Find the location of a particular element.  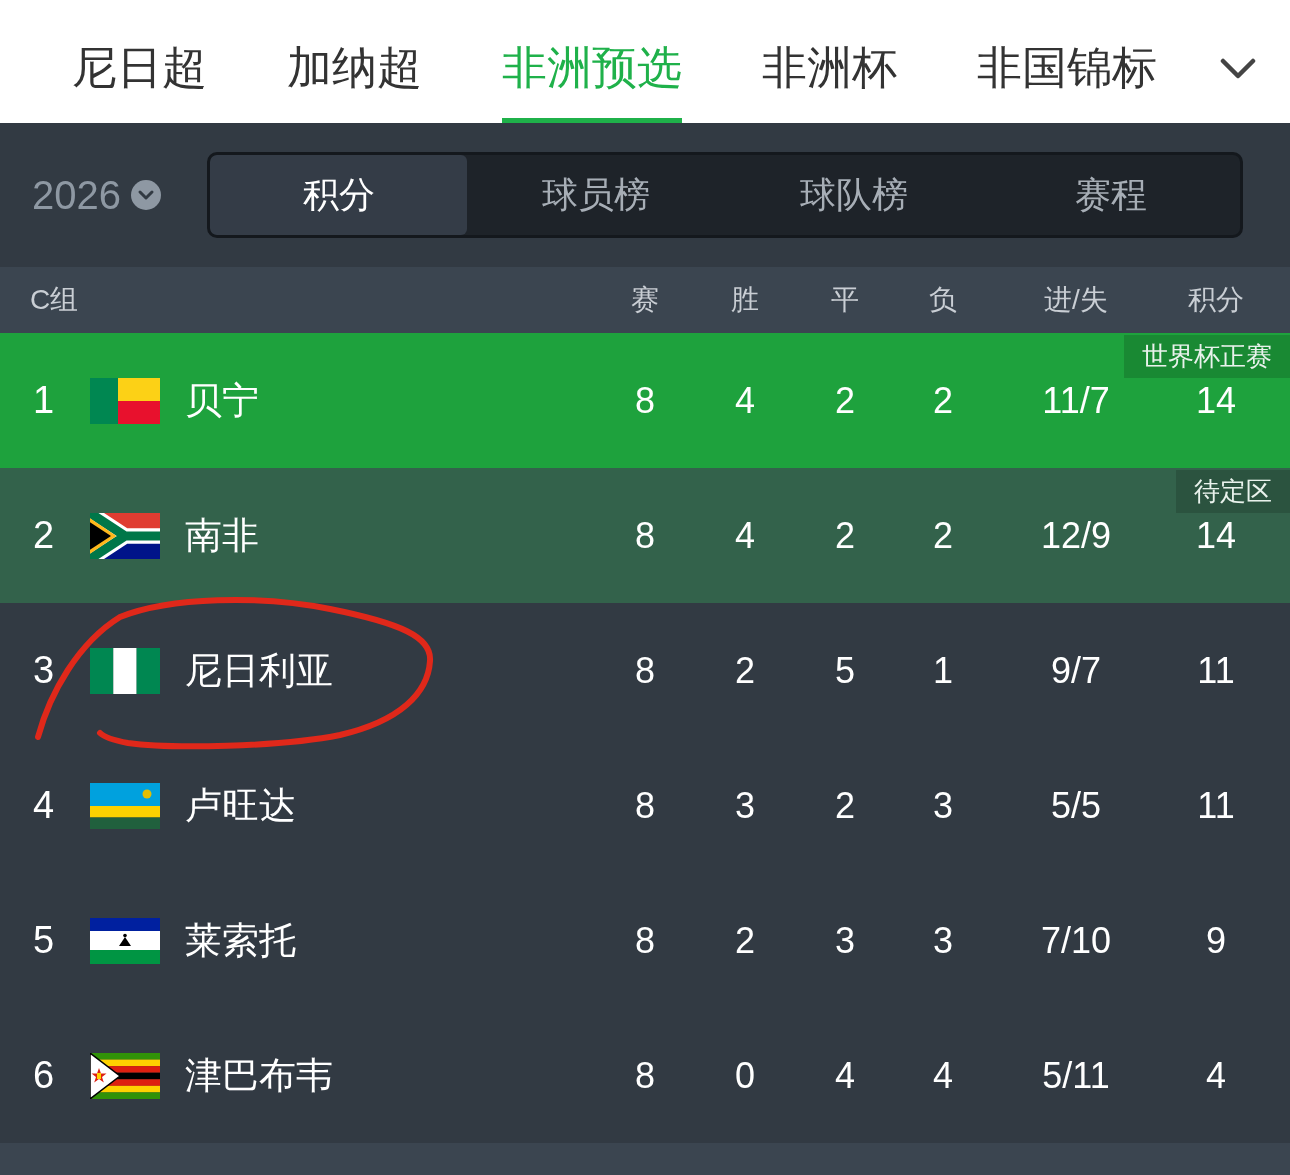

column-header: 积分 is located at coordinates (1216, 300).